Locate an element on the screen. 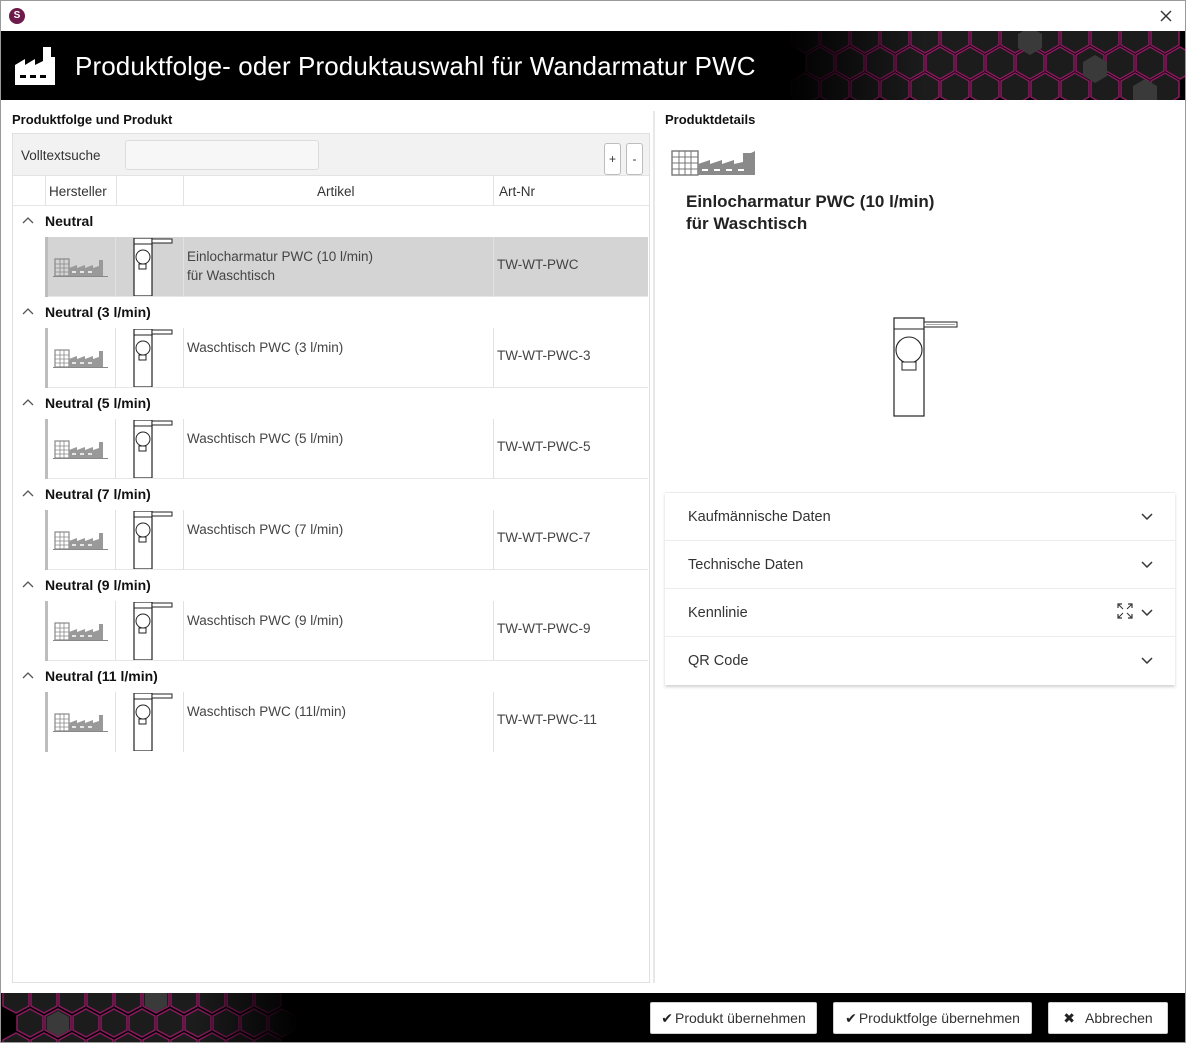 Image resolution: width=1186 pixels, height=1043 pixels. column-header: Hersteller Artikel Art-Nr is located at coordinates (331, 191).